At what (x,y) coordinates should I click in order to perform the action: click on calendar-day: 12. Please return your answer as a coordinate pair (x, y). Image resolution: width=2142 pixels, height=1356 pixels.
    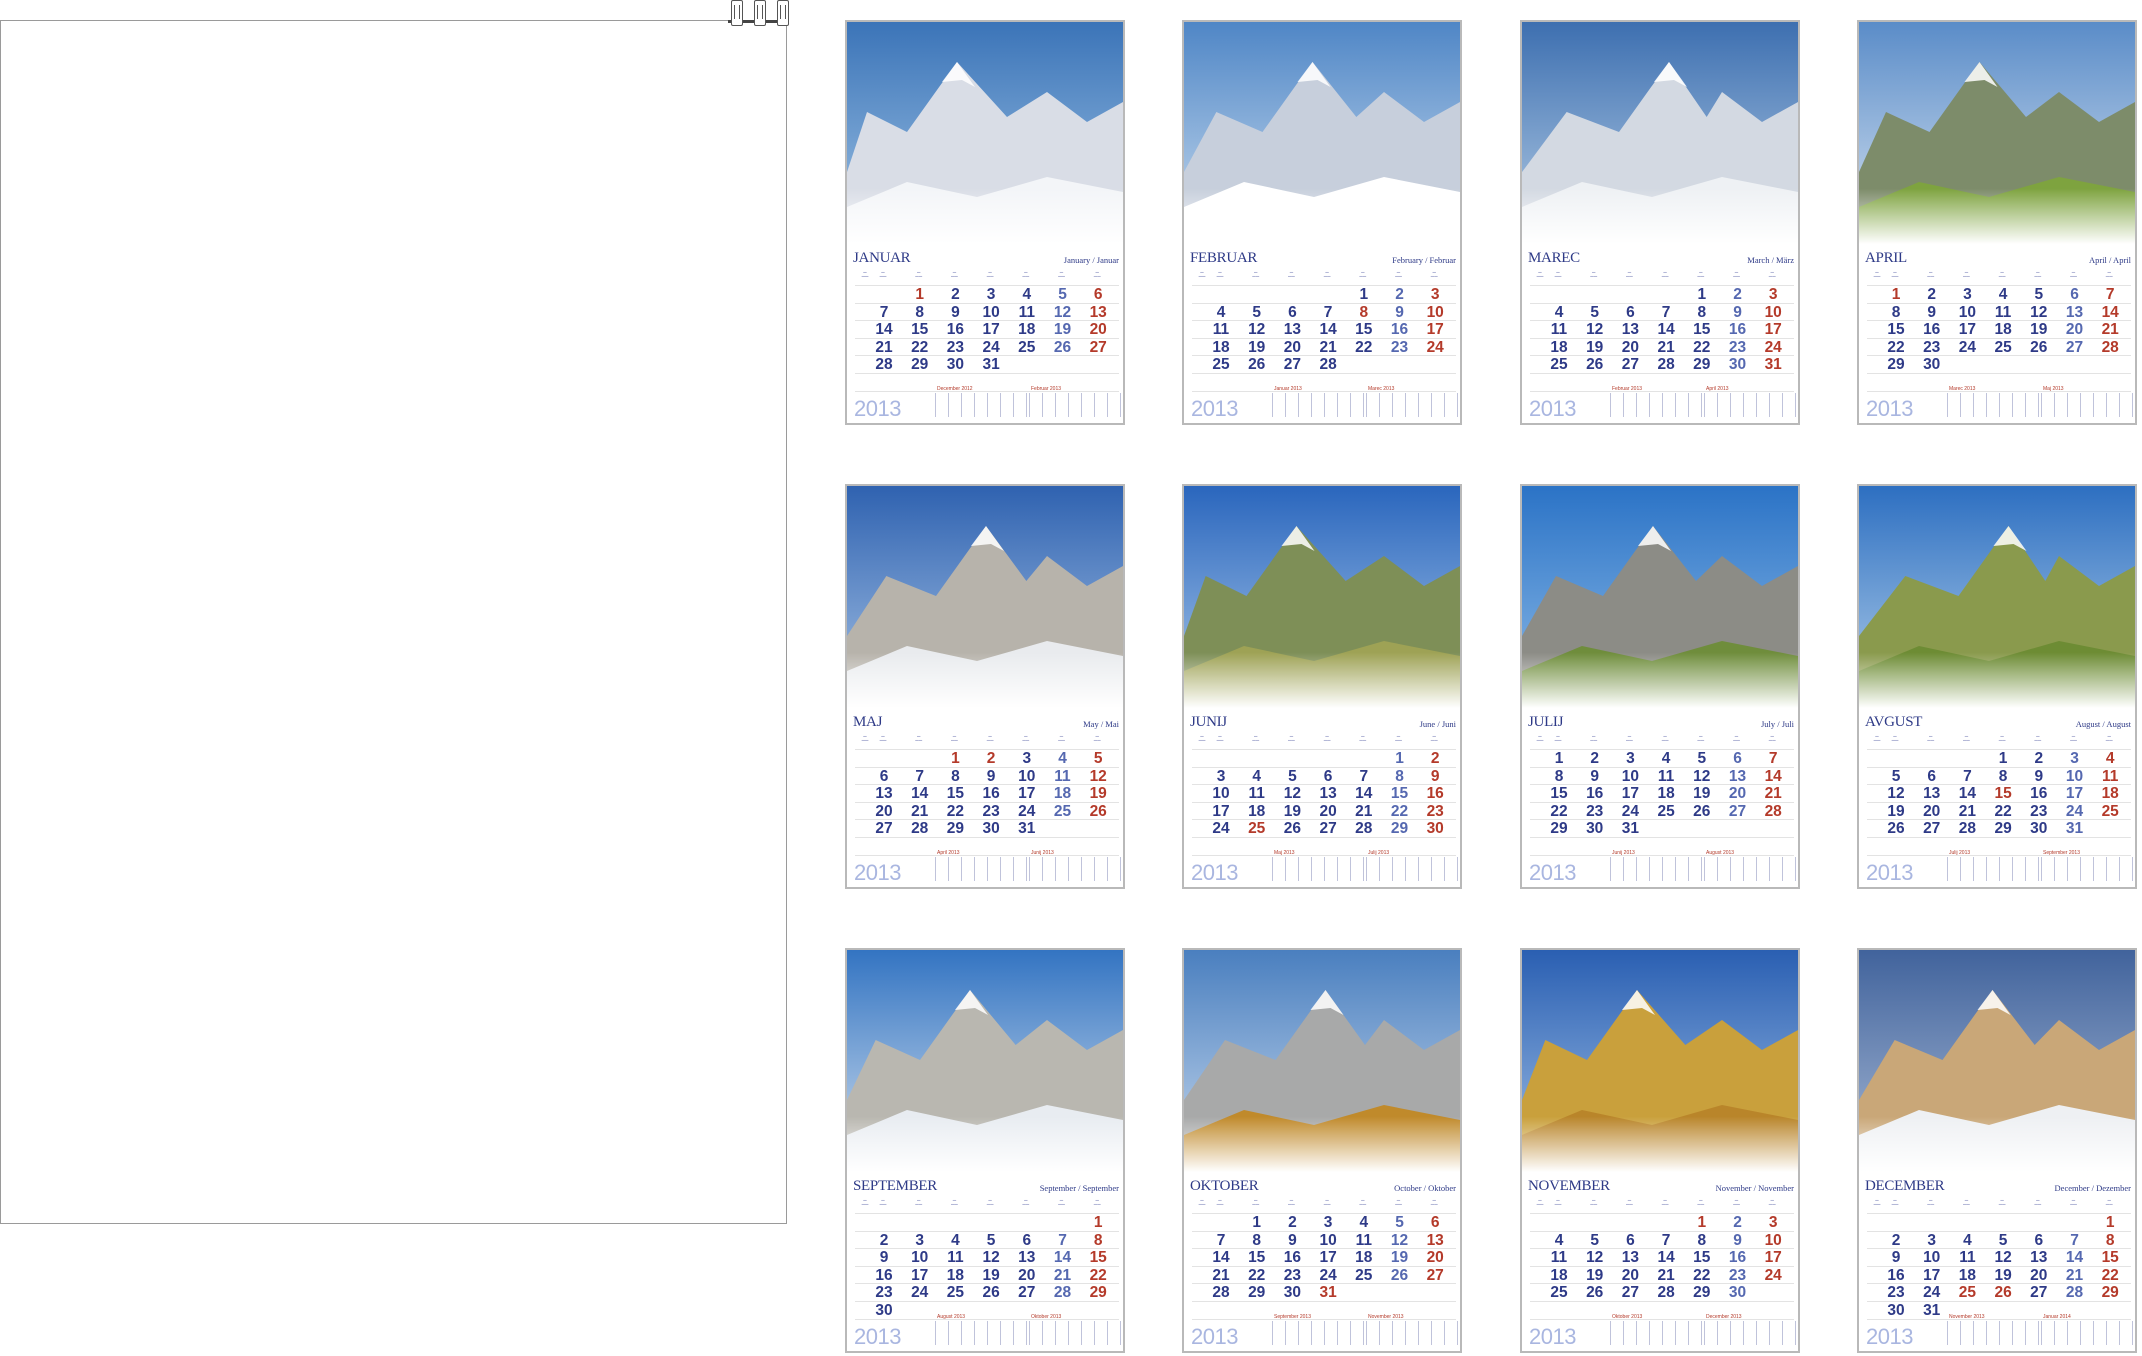
    Looking at the image, I should click on (1896, 794).